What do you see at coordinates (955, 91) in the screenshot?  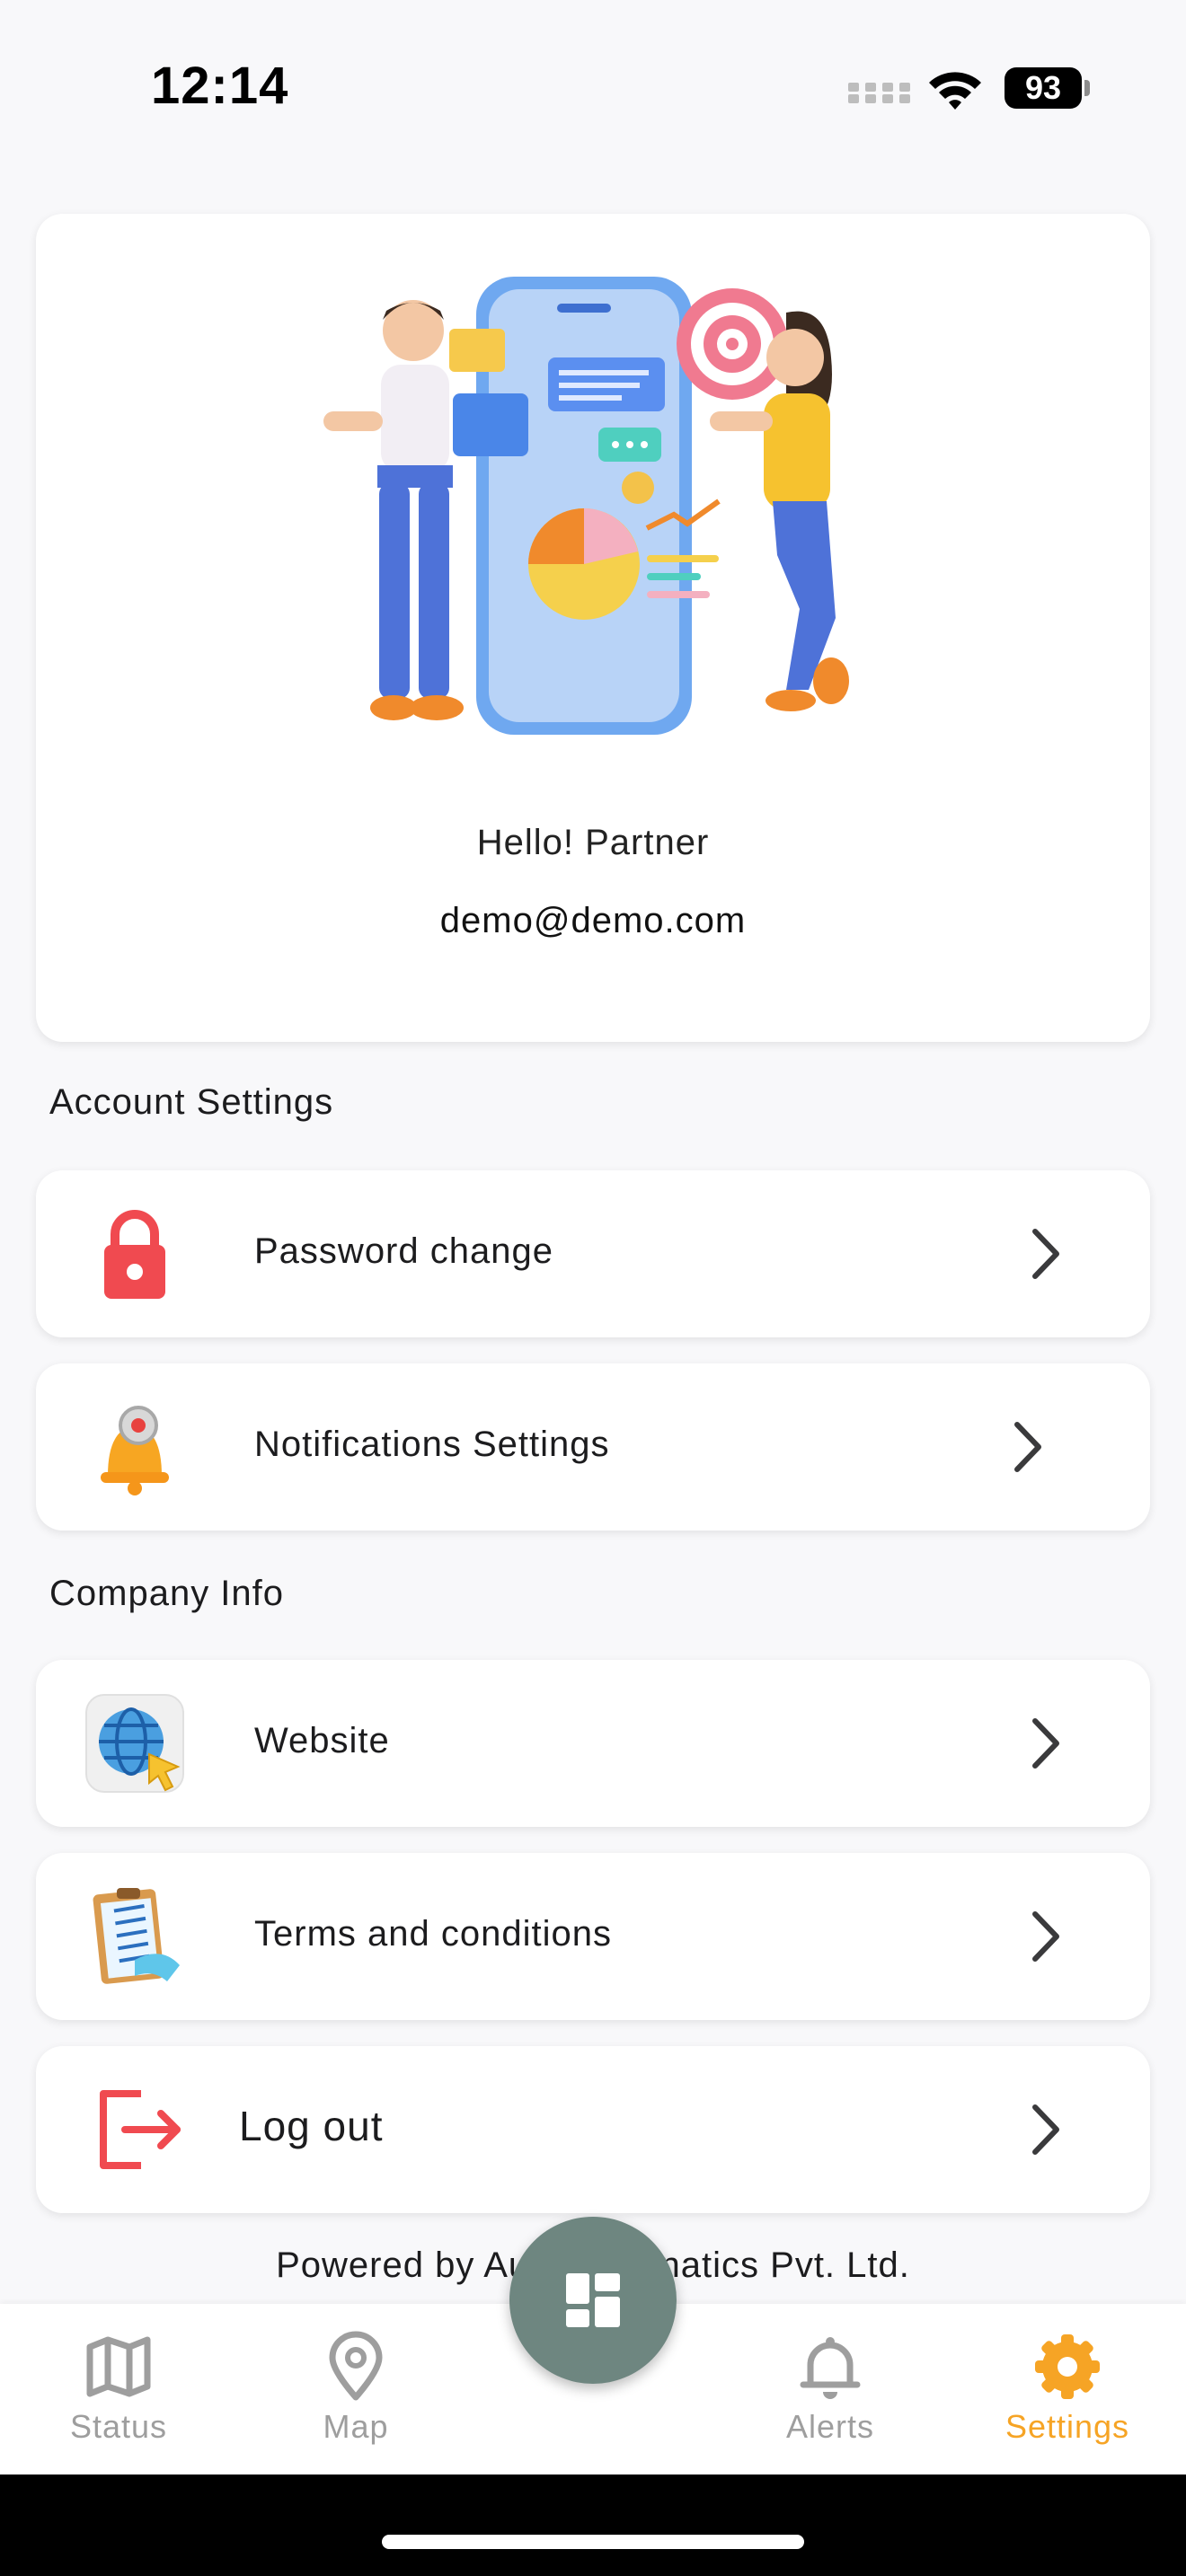 I see `wifi-icon` at bounding box center [955, 91].